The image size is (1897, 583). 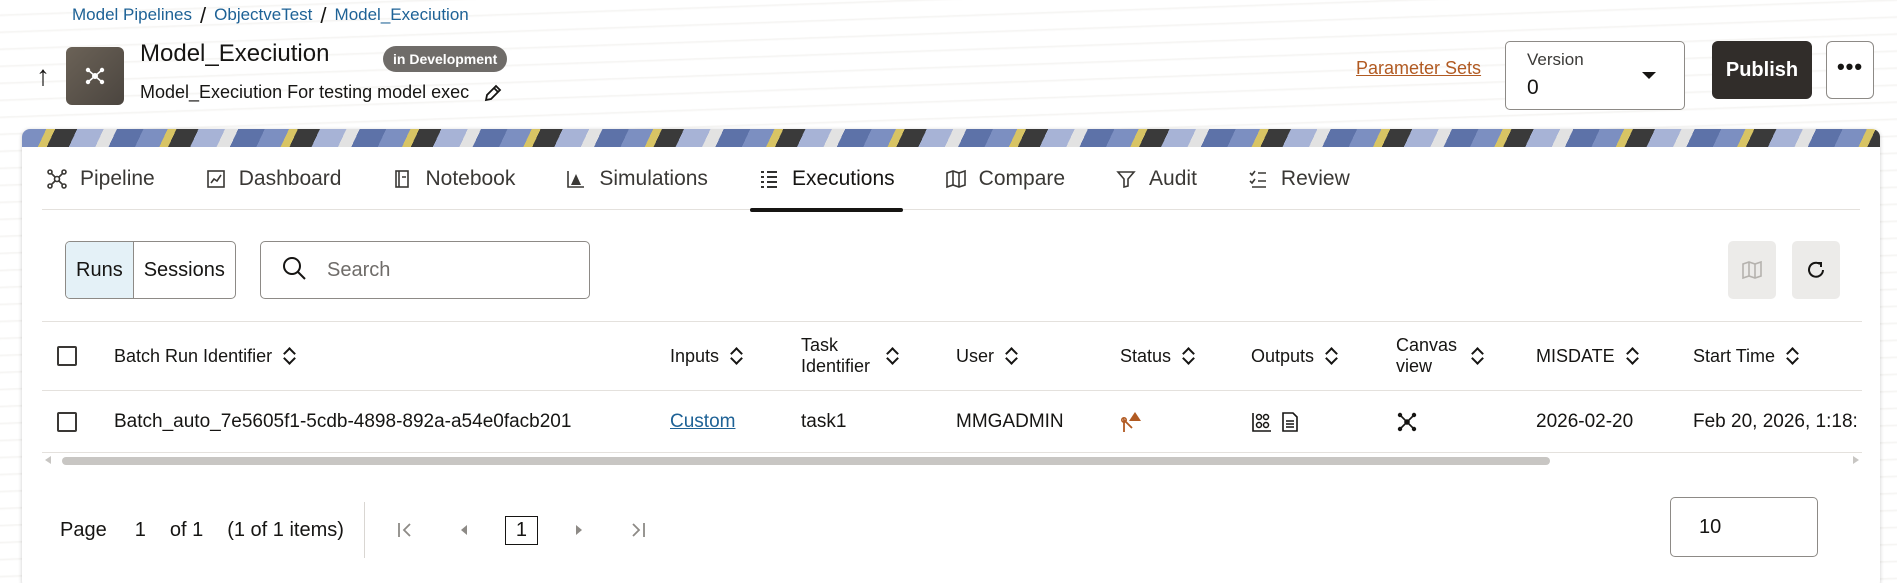 What do you see at coordinates (806, 461) in the screenshot?
I see `scrollbar-thumb` at bounding box center [806, 461].